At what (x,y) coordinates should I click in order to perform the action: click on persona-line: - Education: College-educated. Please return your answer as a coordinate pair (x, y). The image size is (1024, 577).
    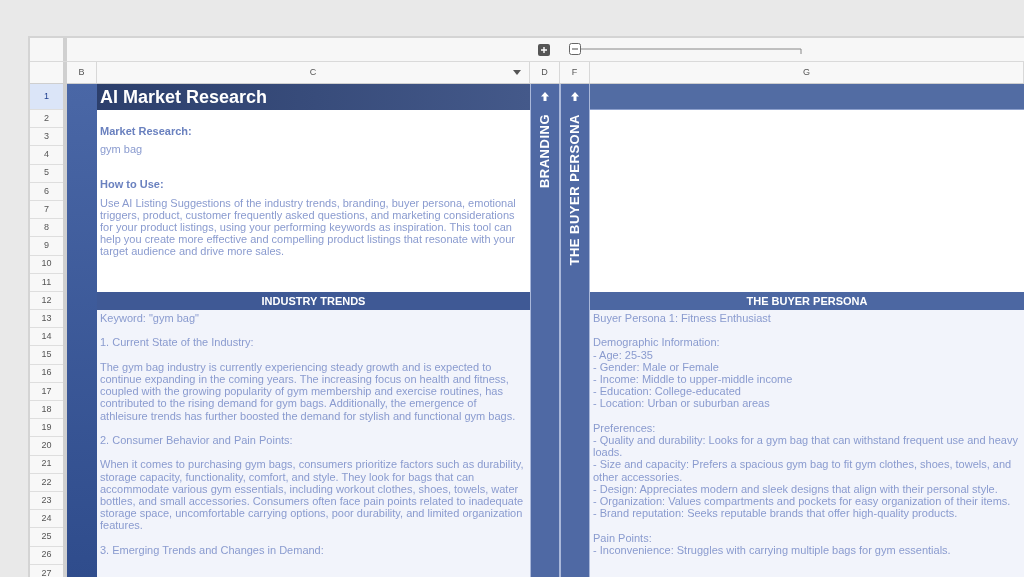
    Looking at the image, I should click on (667, 391).